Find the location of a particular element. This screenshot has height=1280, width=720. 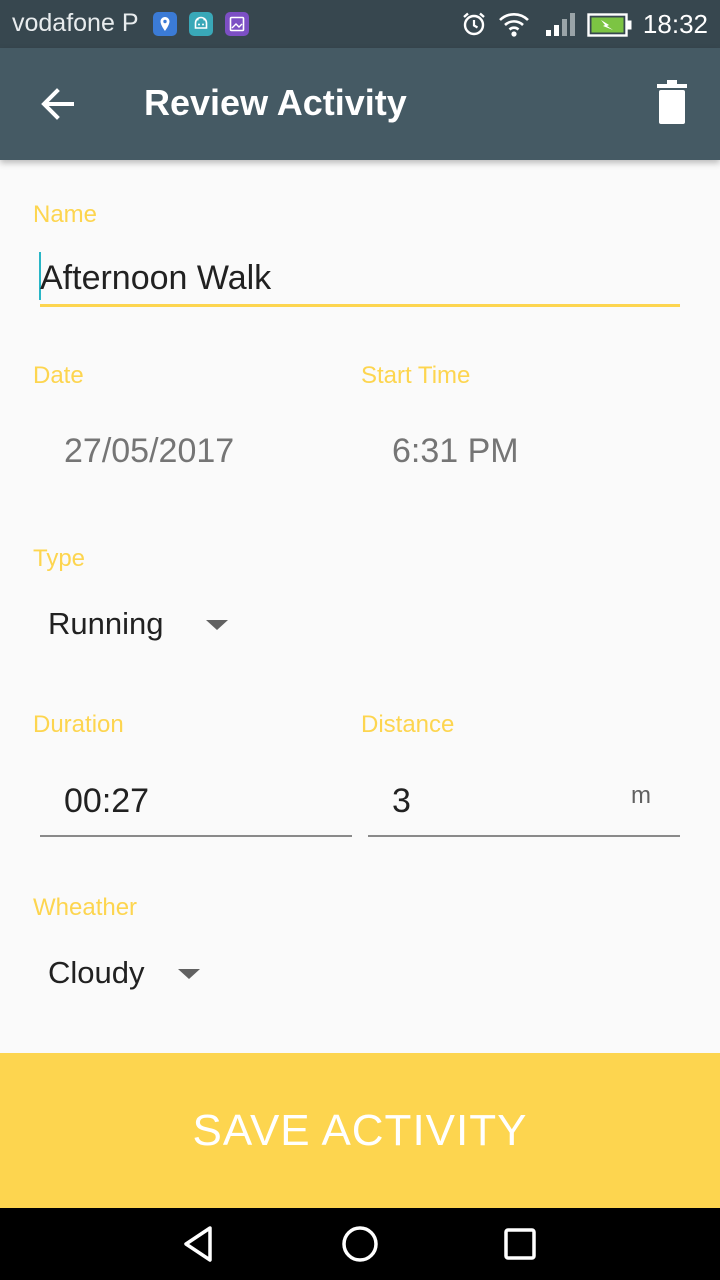

date-label: Date is located at coordinates (58, 375).